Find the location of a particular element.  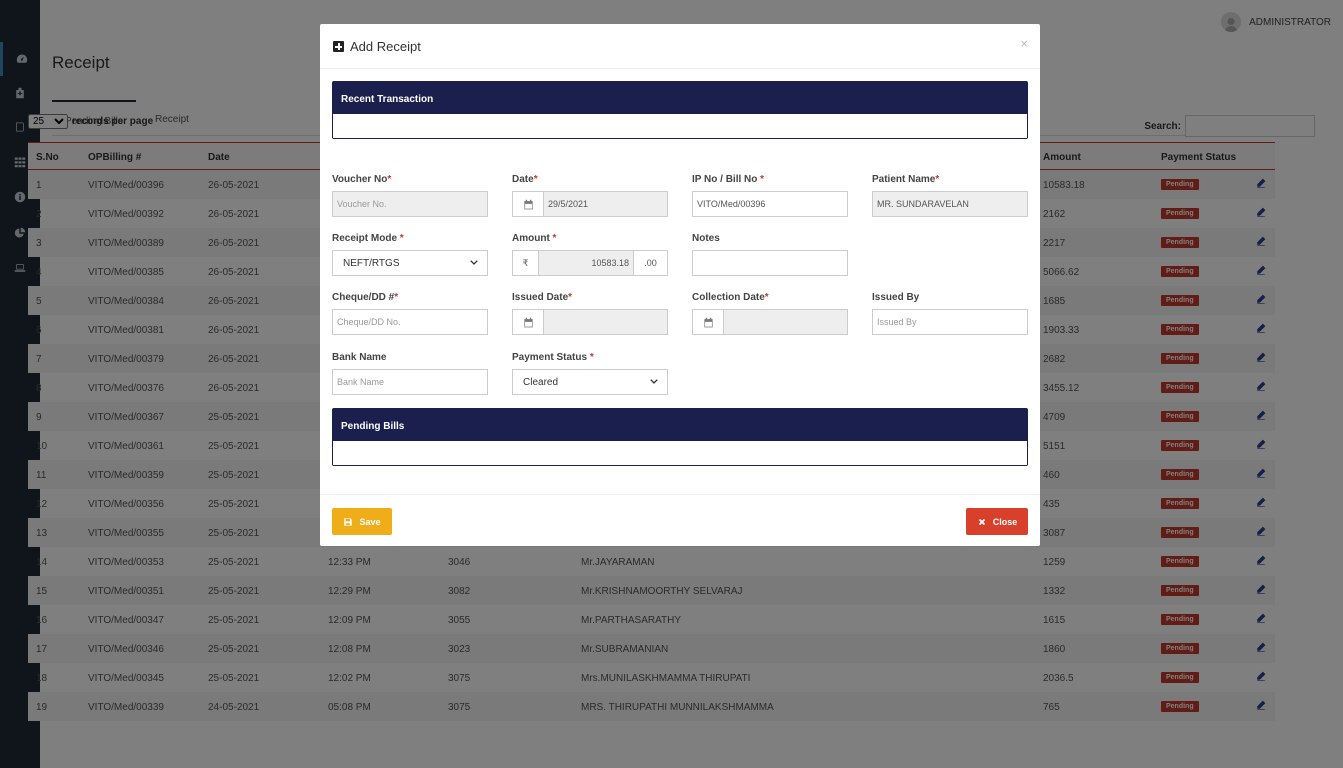

save-button-label: Save is located at coordinates (370, 521).